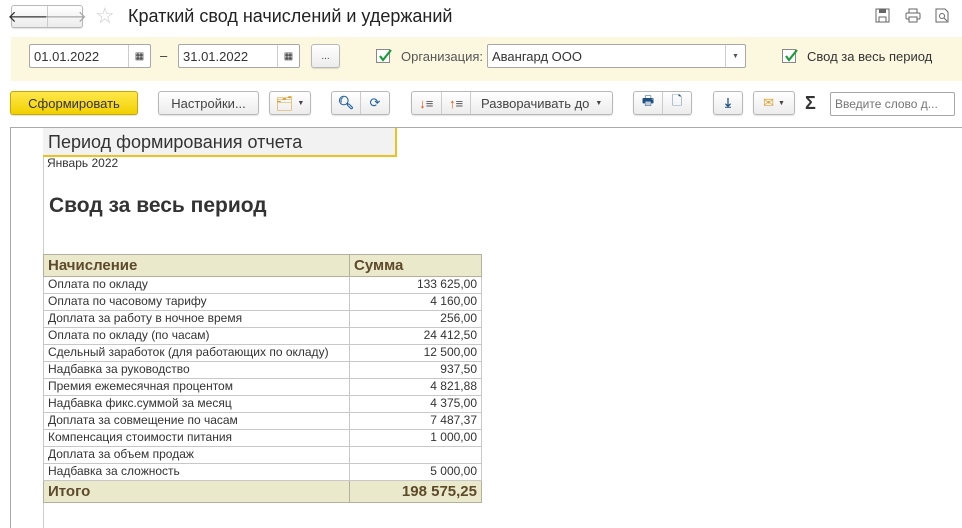 The height and width of the screenshot is (528, 962). I want to click on accrual-sum: 937,50, so click(415, 370).